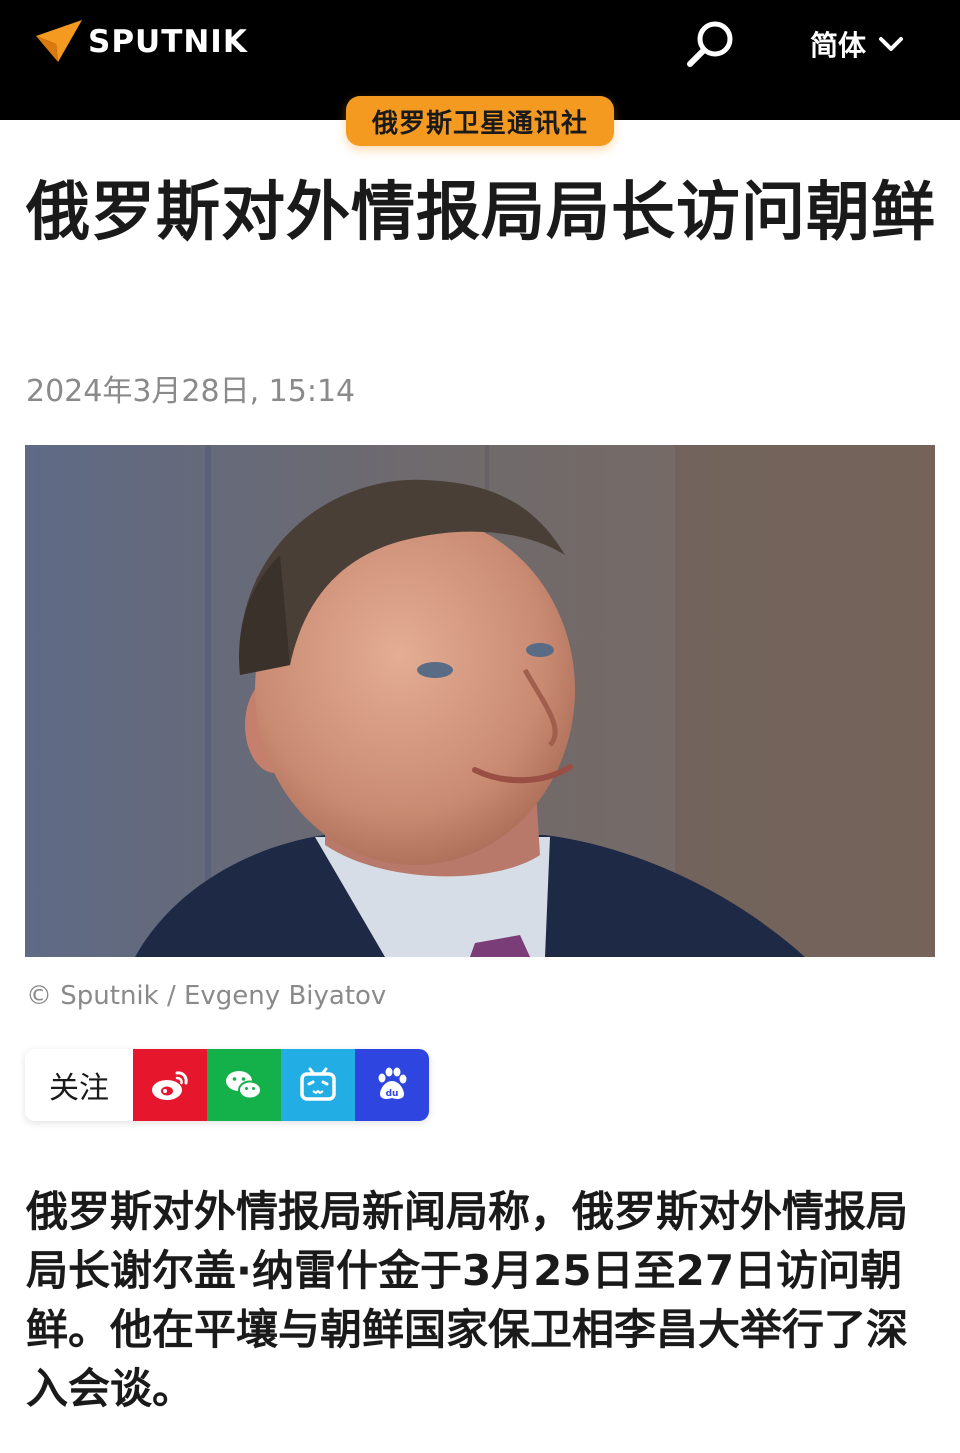 Image resolution: width=960 pixels, height=1453 pixels. I want to click on baidu-button: du, so click(392, 1085).